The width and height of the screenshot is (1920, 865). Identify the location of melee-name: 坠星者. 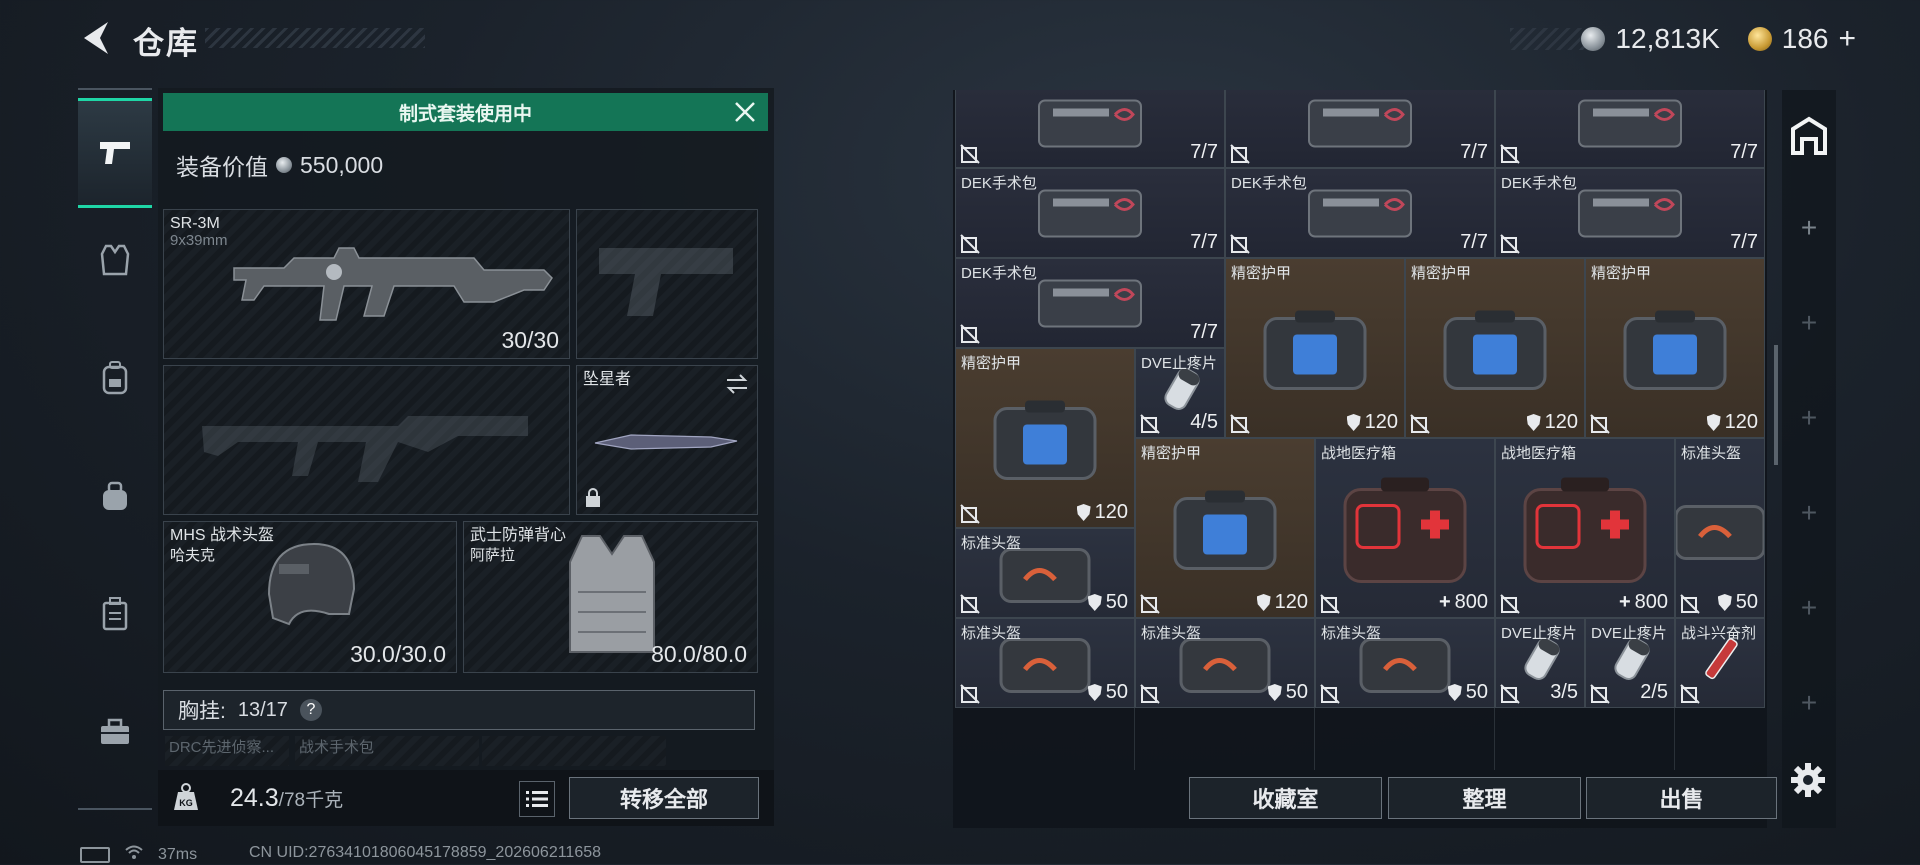
(607, 379).